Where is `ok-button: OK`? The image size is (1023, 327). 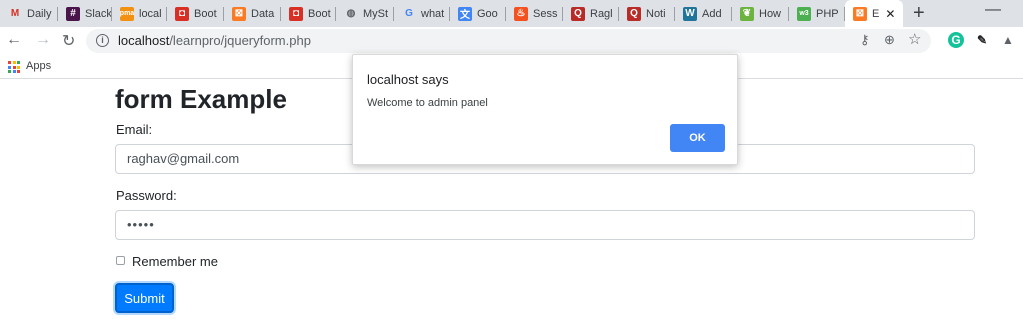 ok-button: OK is located at coordinates (697, 138).